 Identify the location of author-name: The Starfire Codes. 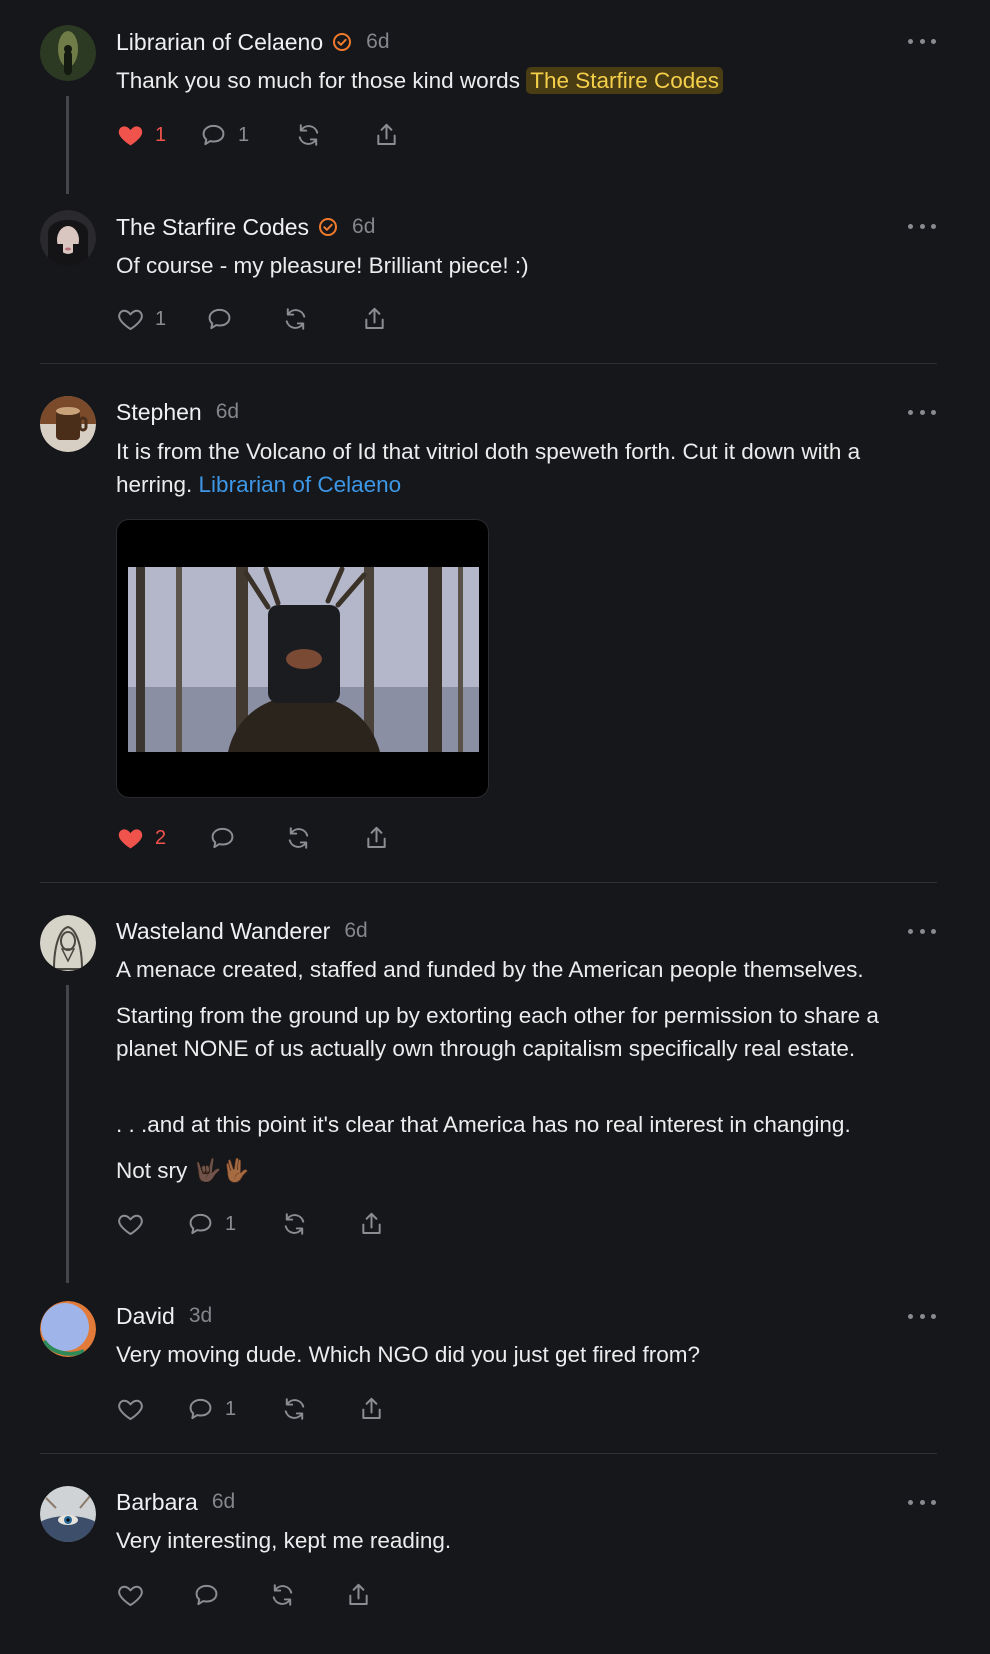
(212, 227).